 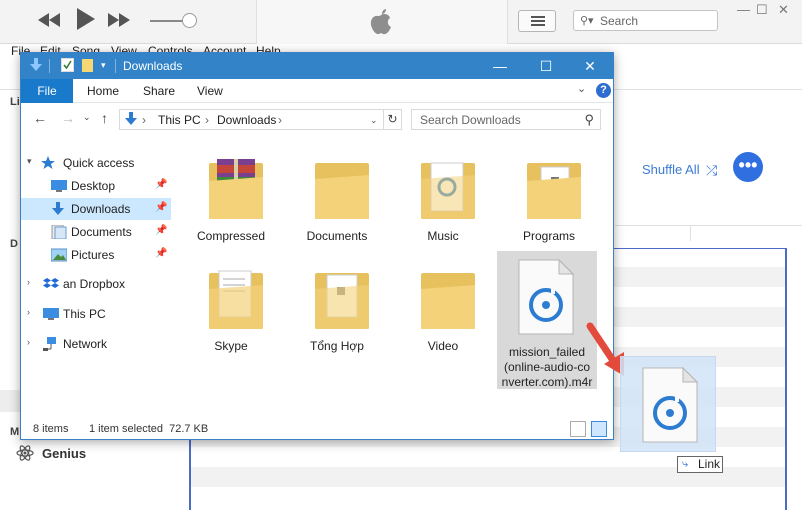 What do you see at coordinates (374, 120) in the screenshot?
I see `address-dropdown-icon: ⌄` at bounding box center [374, 120].